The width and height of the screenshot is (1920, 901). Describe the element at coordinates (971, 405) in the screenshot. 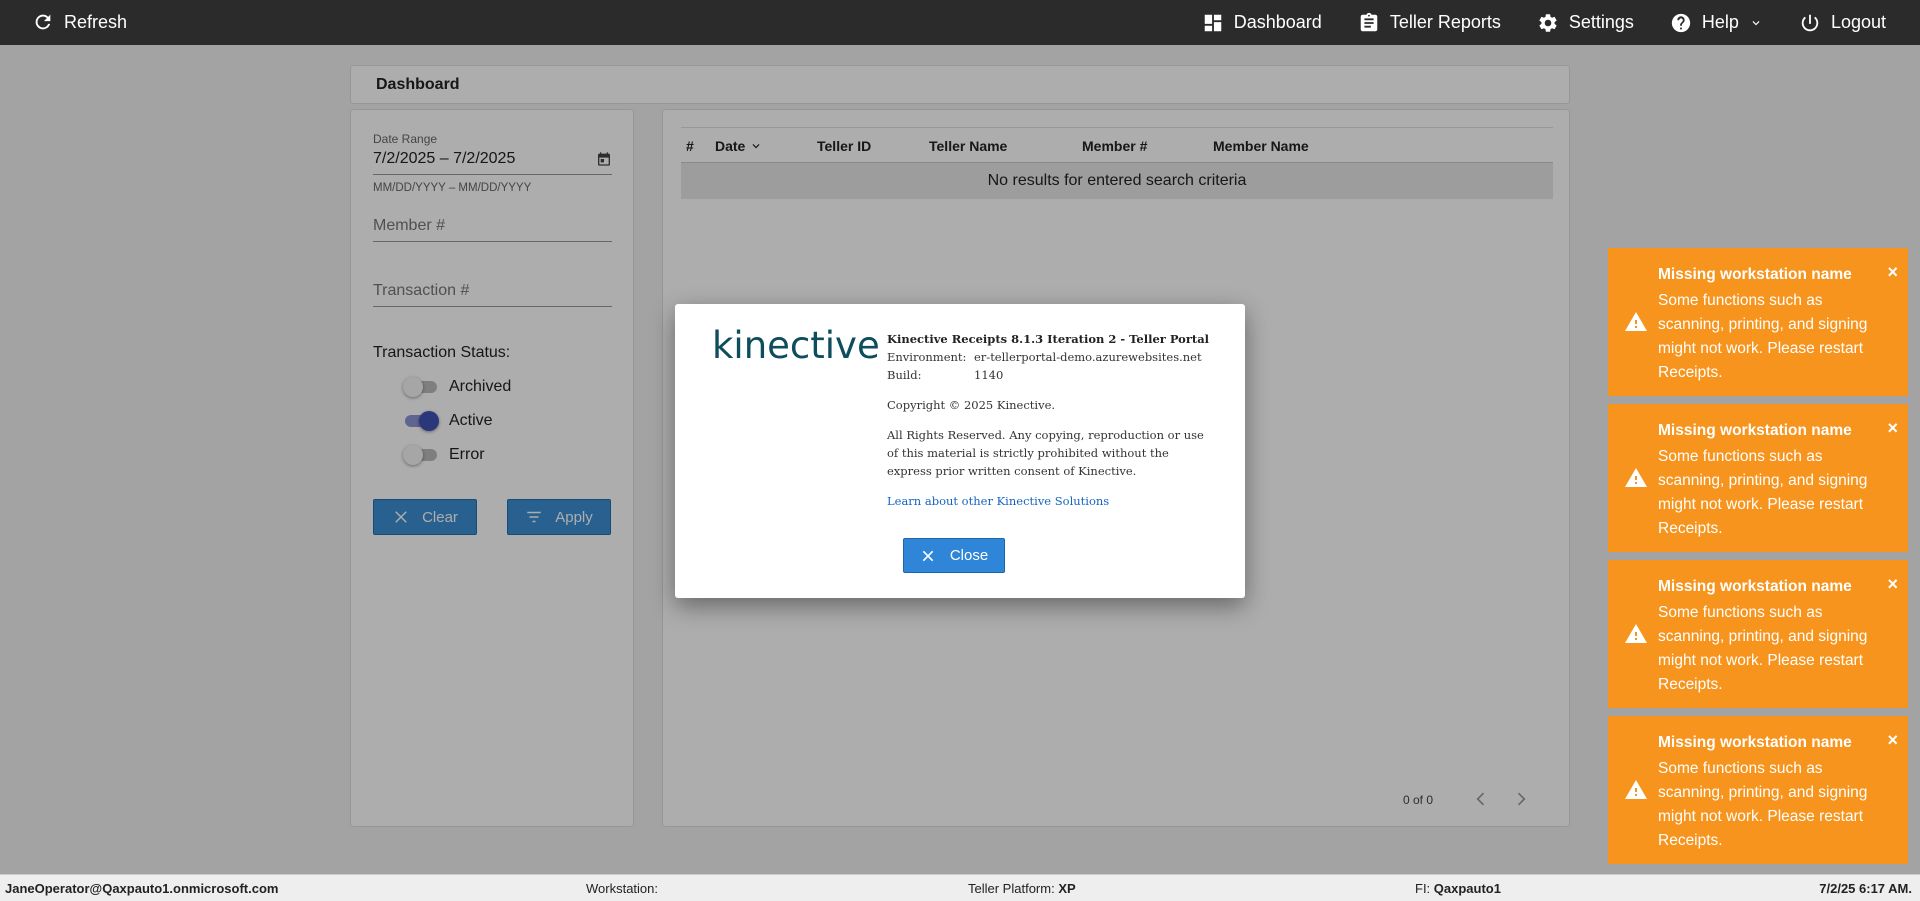

I see `copyright-text: Copyright © 2025 Kinective.` at that location.